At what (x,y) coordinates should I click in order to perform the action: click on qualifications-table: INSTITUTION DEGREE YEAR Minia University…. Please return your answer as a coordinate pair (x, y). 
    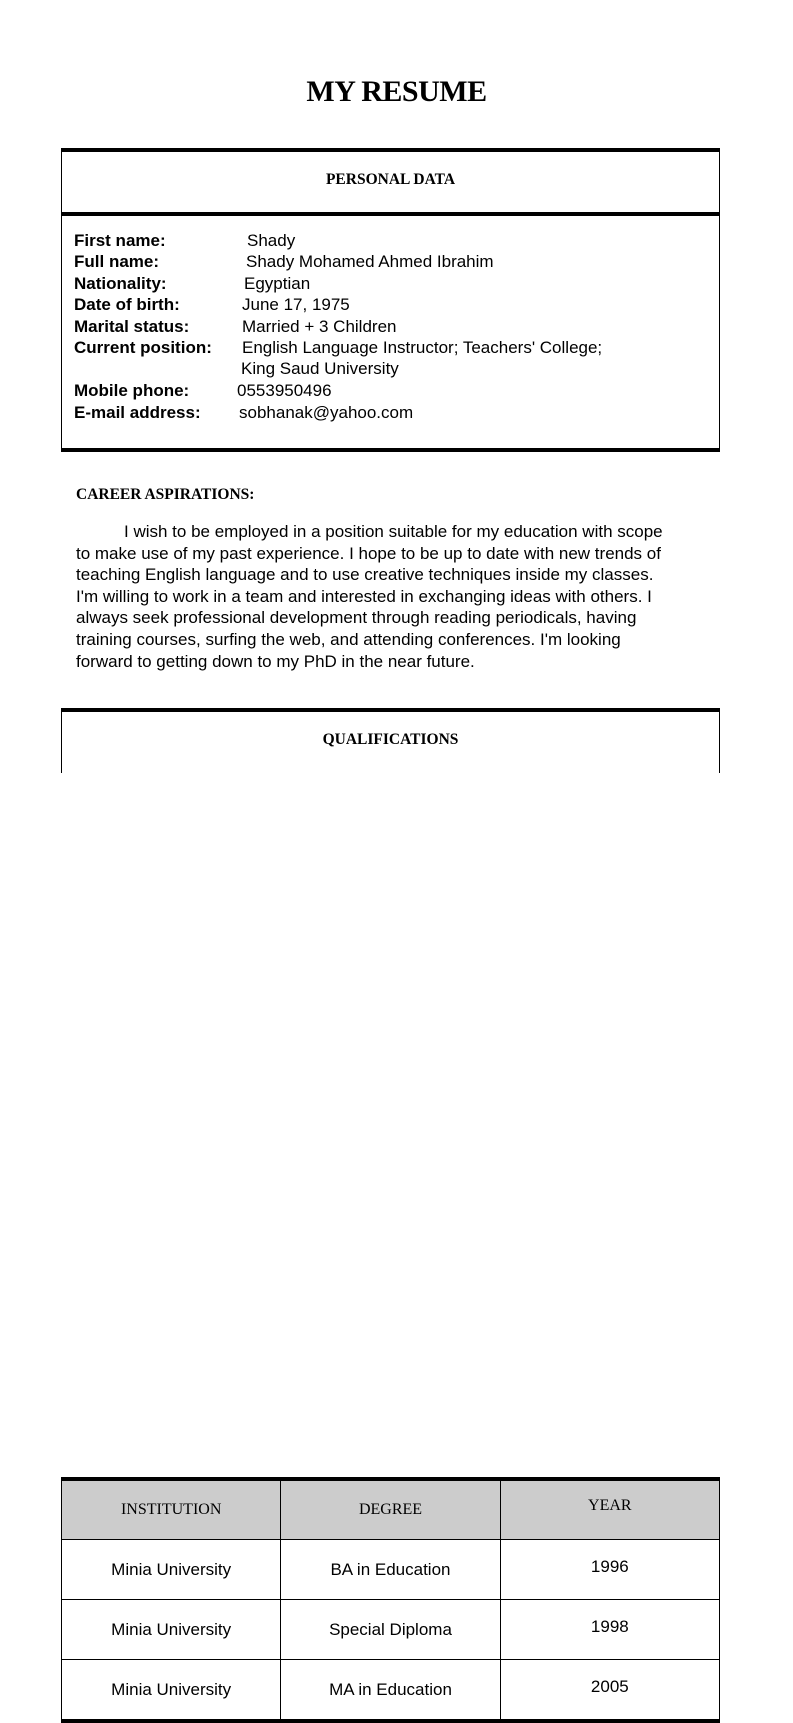
    Looking at the image, I should click on (390, 1600).